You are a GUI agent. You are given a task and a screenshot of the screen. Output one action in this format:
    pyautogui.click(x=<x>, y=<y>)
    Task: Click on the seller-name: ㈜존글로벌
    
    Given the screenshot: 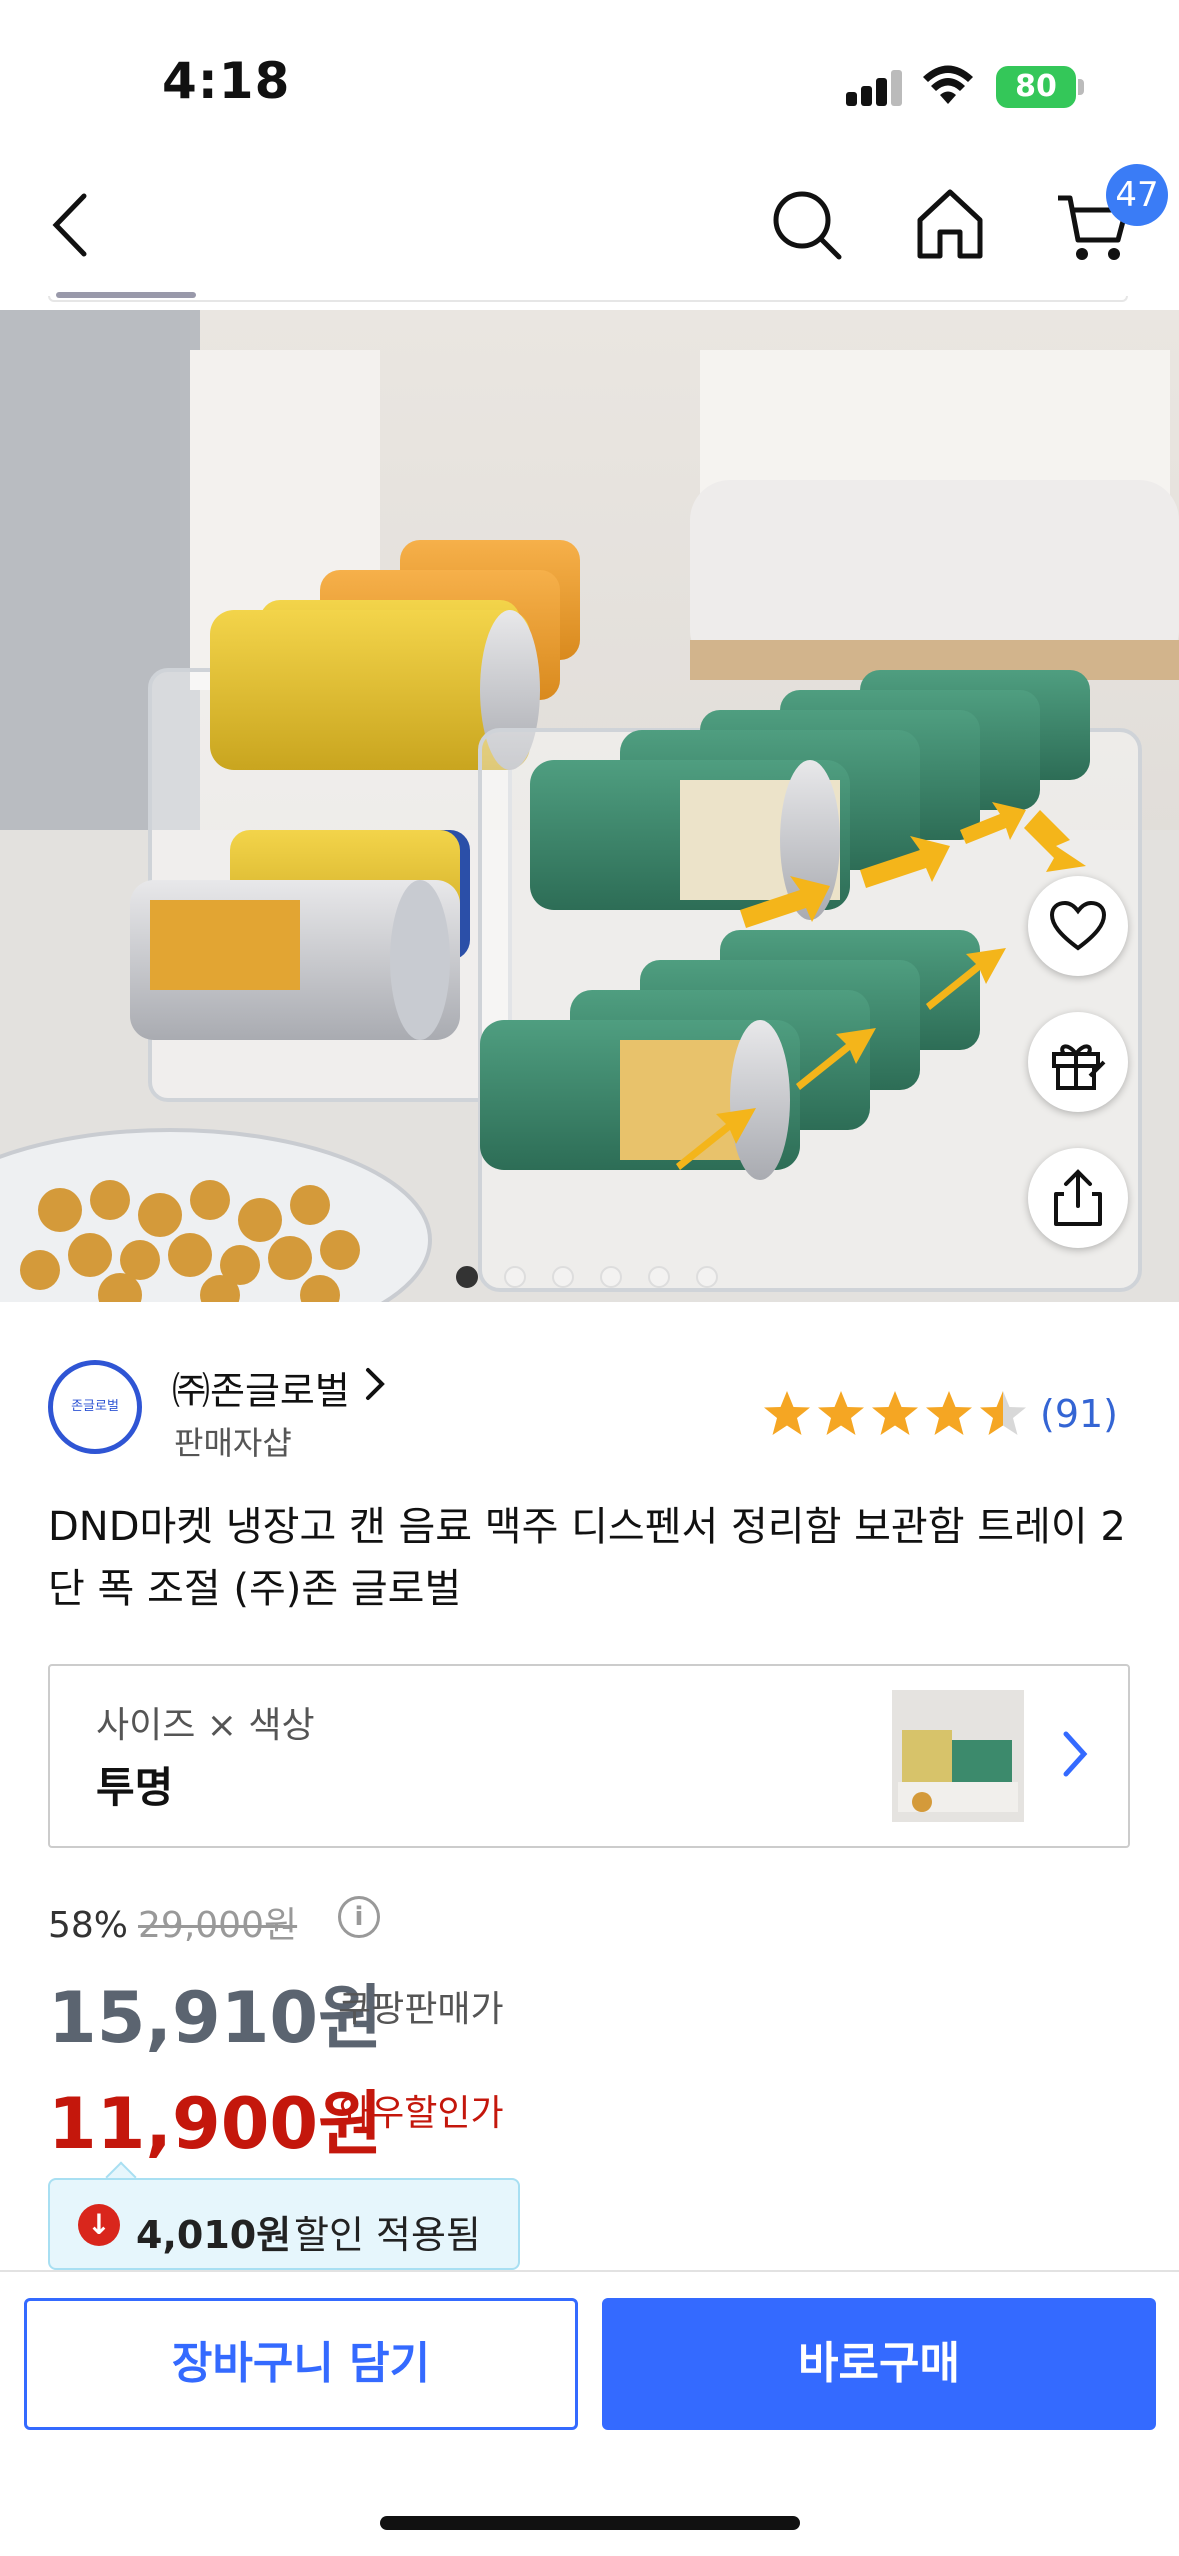 What is the action you would take?
    pyautogui.click(x=261, y=1387)
    